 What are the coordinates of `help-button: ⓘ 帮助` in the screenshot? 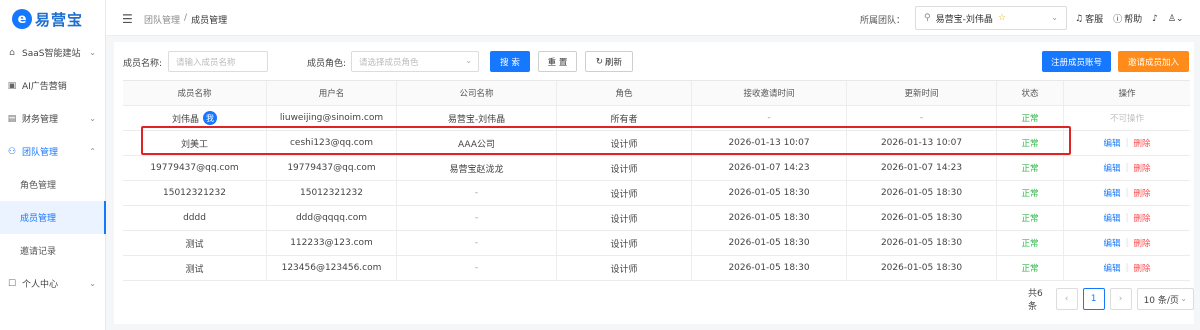 It's located at (1127, 18).